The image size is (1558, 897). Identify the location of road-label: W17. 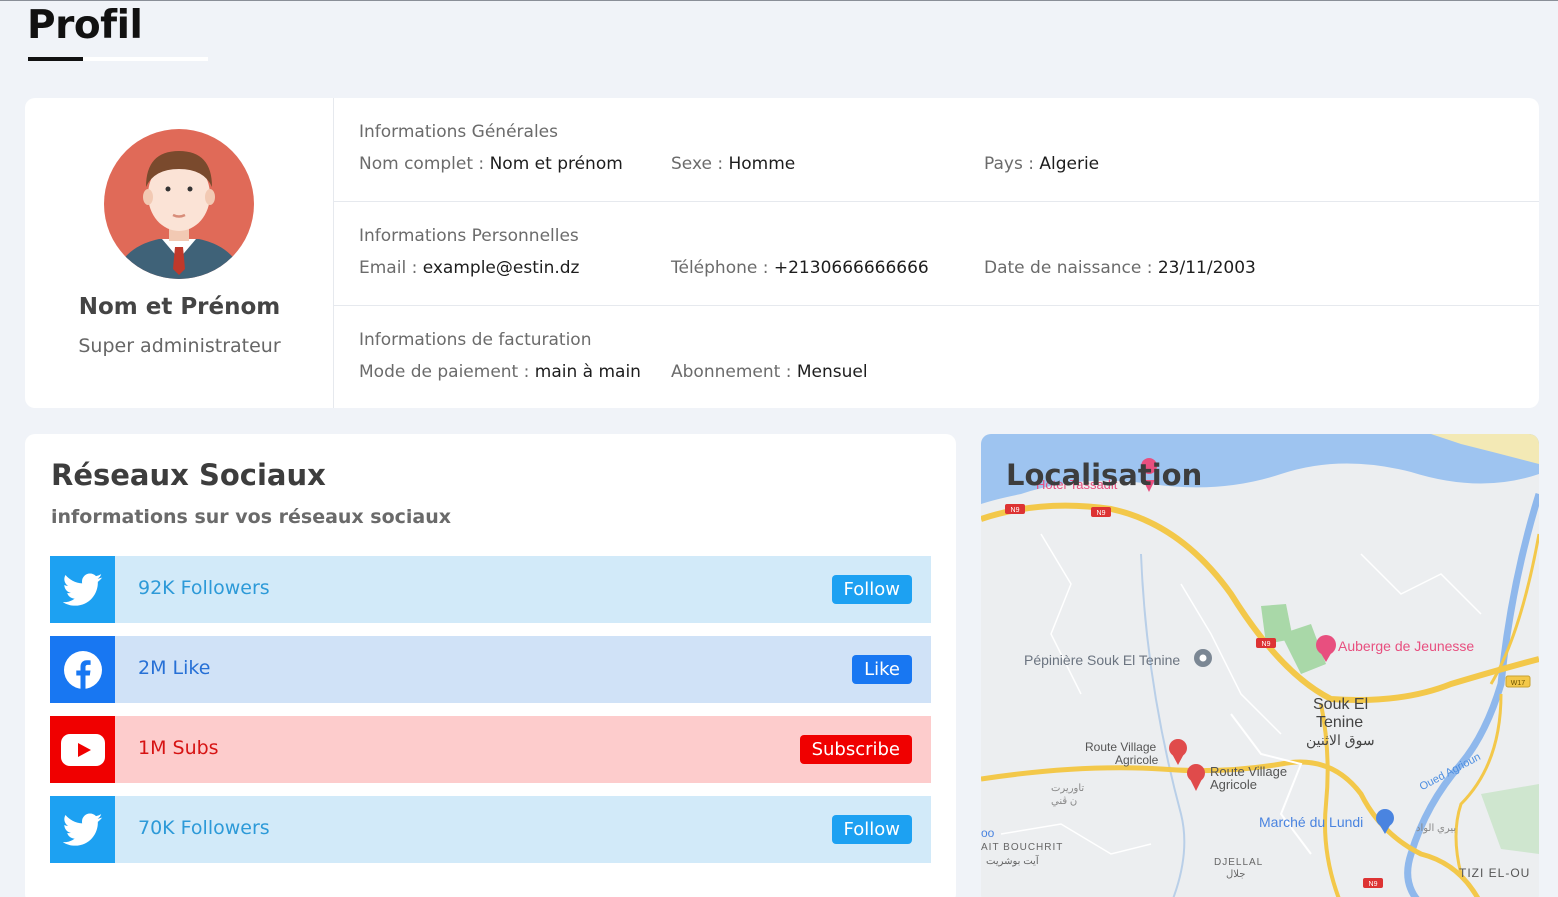
(1518, 683).